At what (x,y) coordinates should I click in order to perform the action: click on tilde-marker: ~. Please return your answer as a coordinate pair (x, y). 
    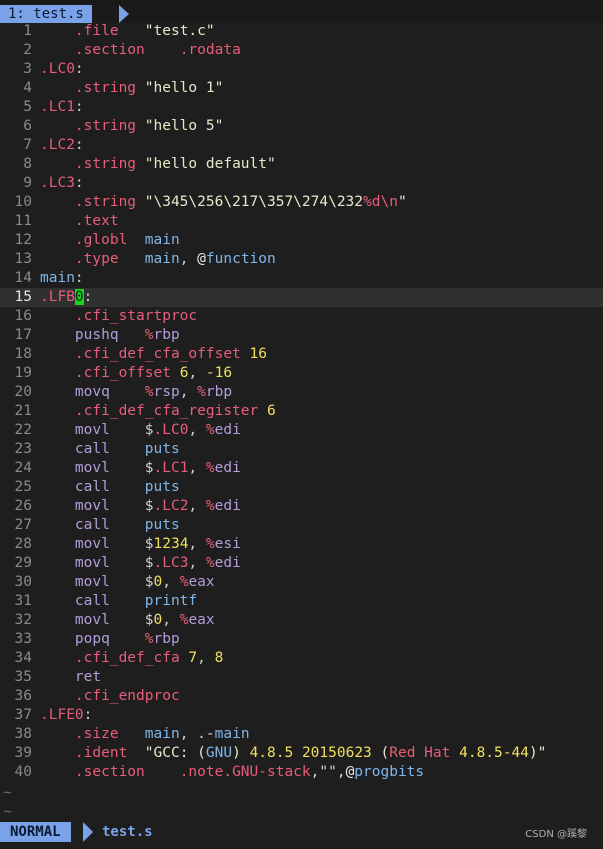
    Looking at the image, I should click on (7, 812).